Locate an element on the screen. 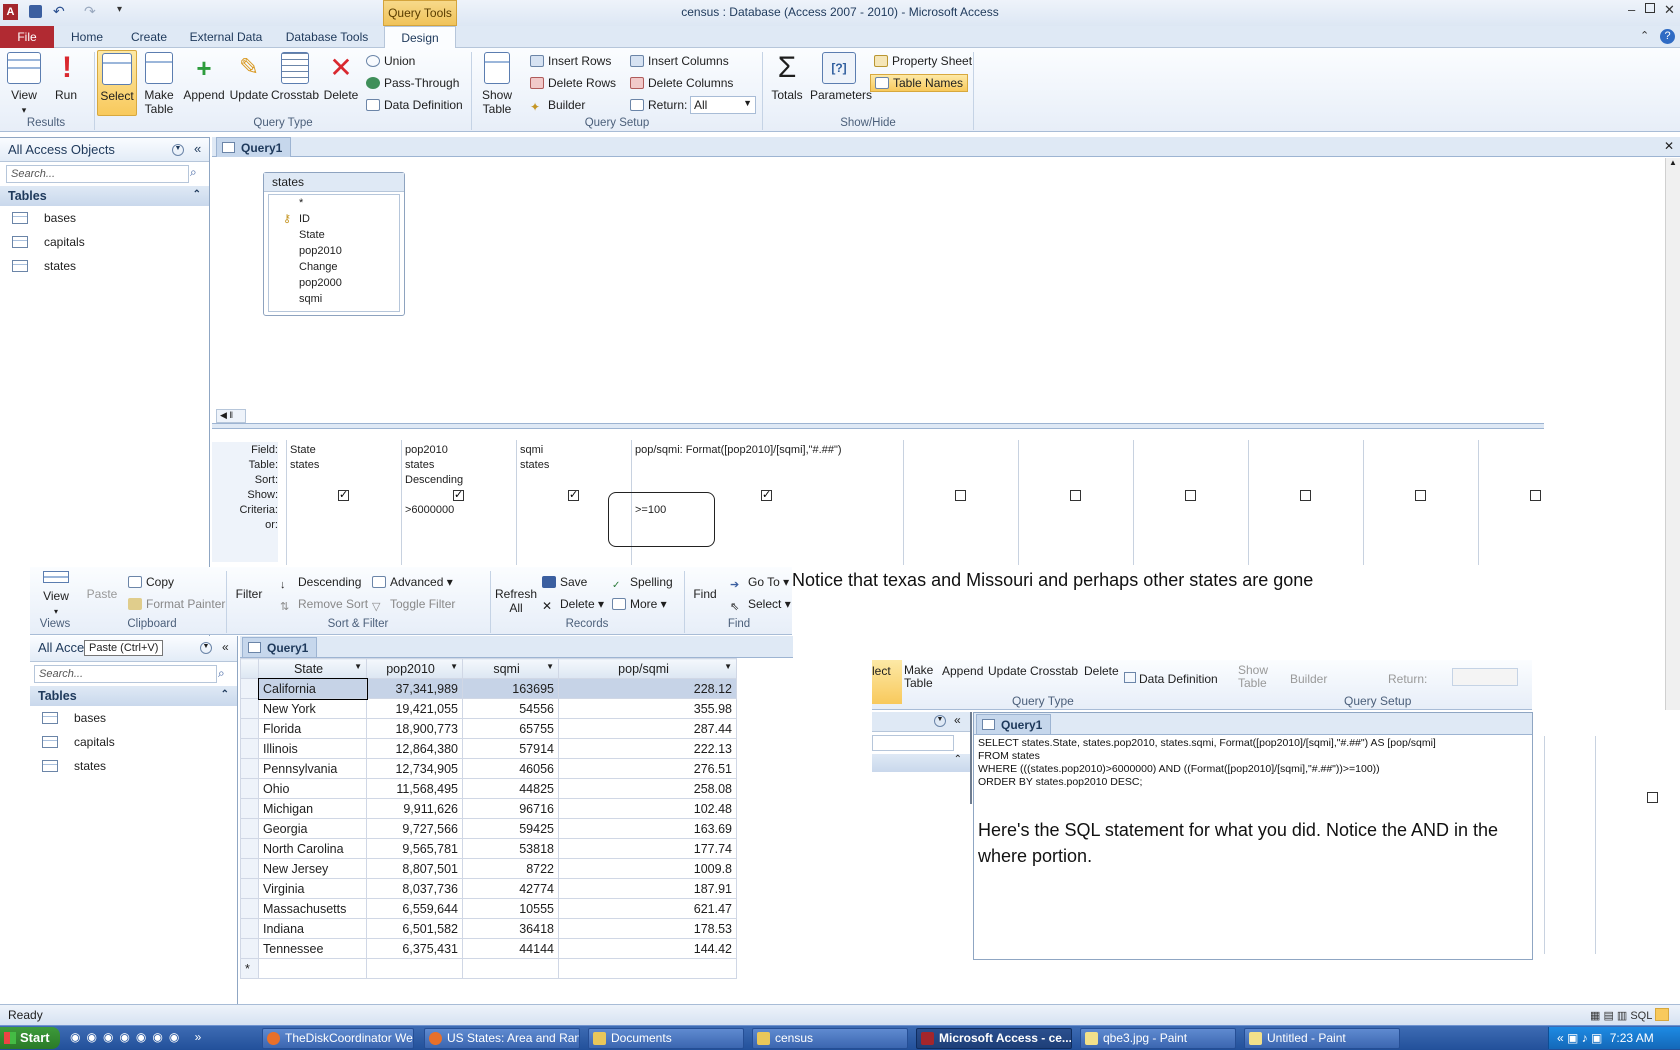  table-cell: 6,375,431 is located at coordinates (414, 948).